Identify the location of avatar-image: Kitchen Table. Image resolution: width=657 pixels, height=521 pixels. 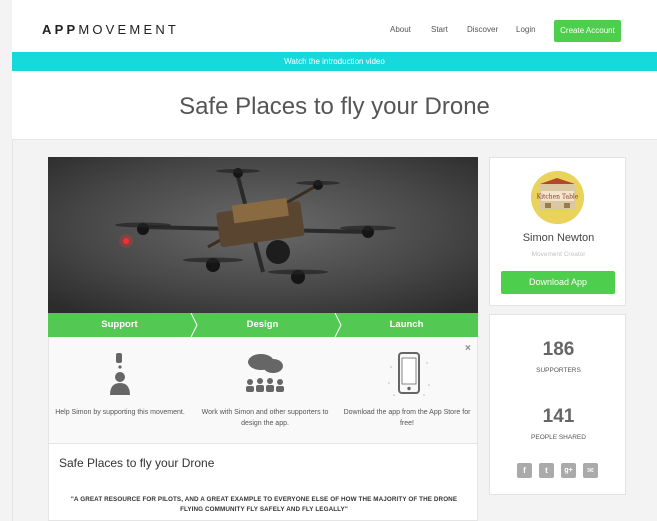
(557, 197).